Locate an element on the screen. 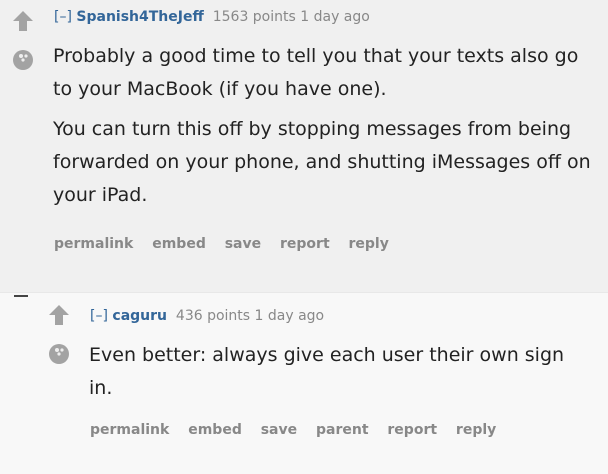 This screenshot has width=608, height=474. comment-tagline: [–] caguru 436 points 1 day ago is located at coordinates (207, 316).